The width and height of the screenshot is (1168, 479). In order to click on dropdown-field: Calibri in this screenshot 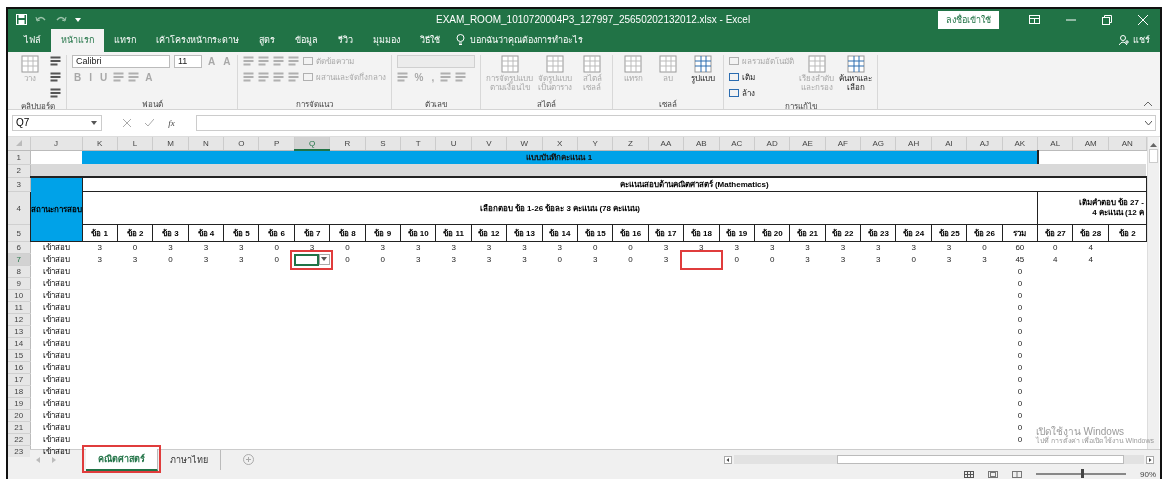, I will do `click(121, 61)`.